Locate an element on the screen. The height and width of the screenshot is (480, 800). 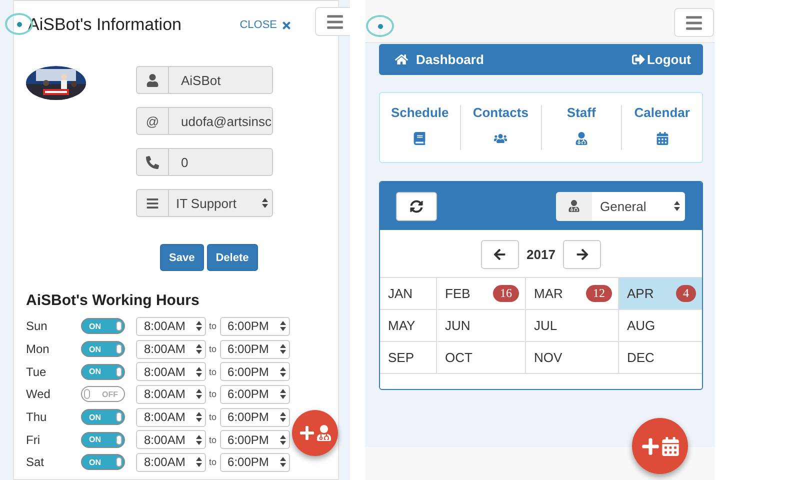
shortcut-link: Contacts is located at coordinates (500, 127).